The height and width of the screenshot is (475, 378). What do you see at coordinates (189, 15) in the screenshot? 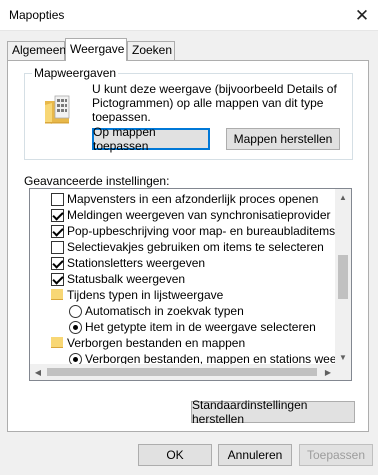
I see `title-bar: Mapopties ✕` at bounding box center [189, 15].